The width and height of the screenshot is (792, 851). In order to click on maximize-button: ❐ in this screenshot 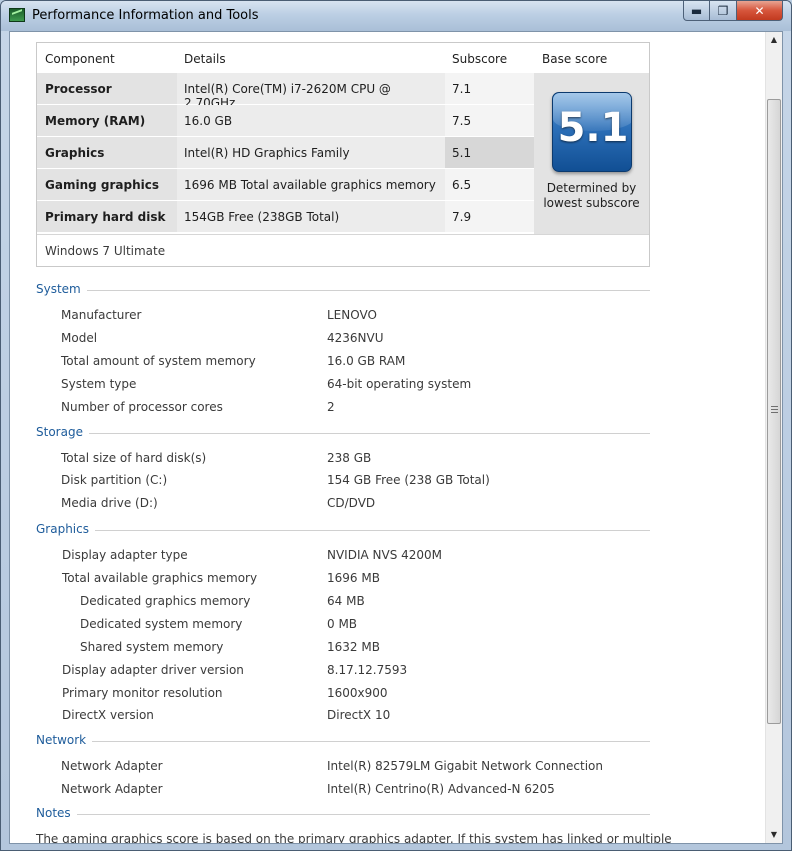, I will do `click(723, 11)`.